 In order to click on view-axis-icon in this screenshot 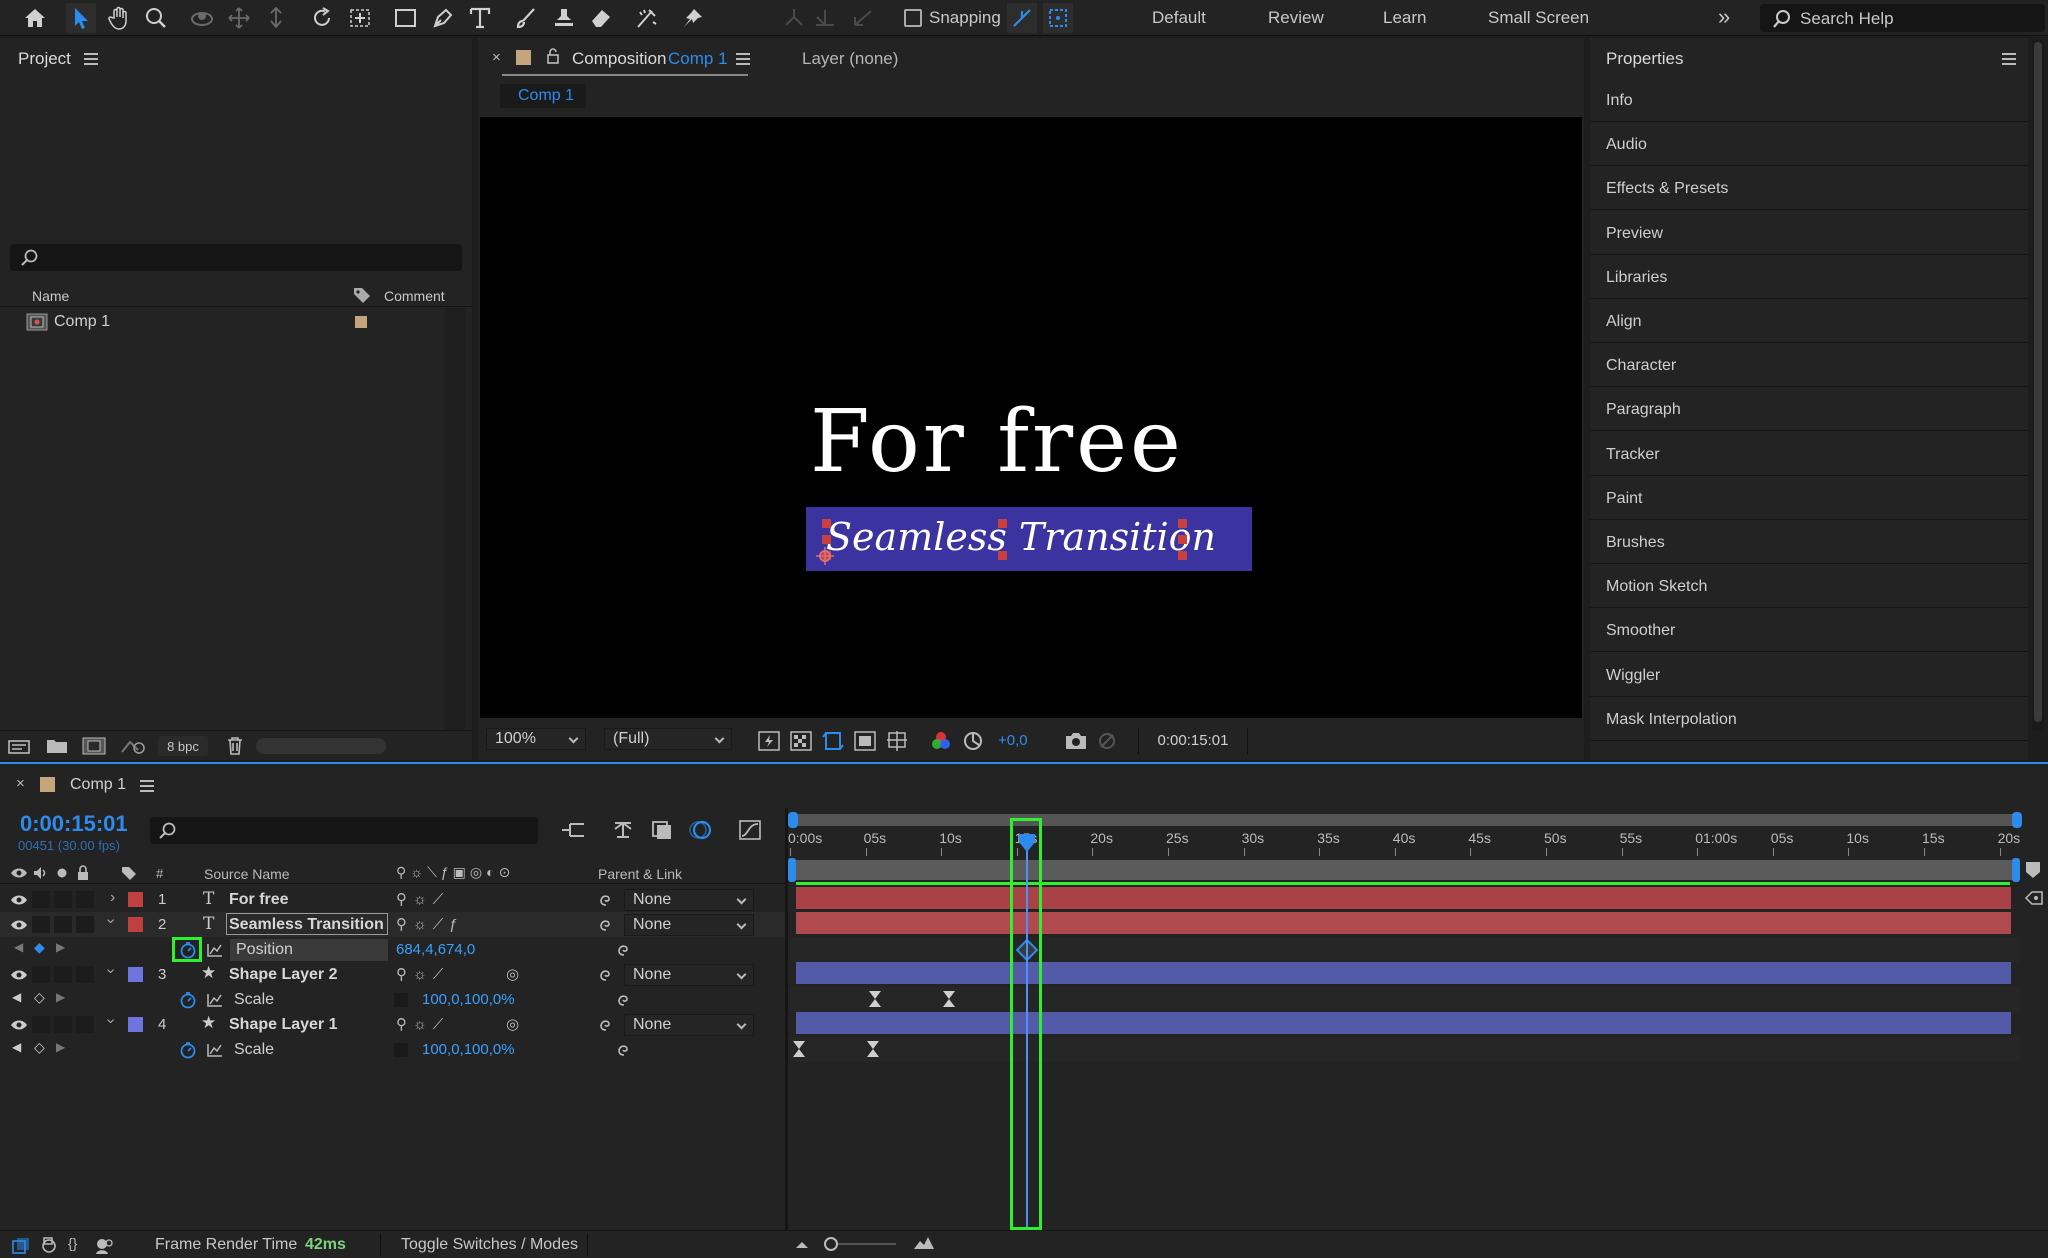, I will do `click(863, 18)`.